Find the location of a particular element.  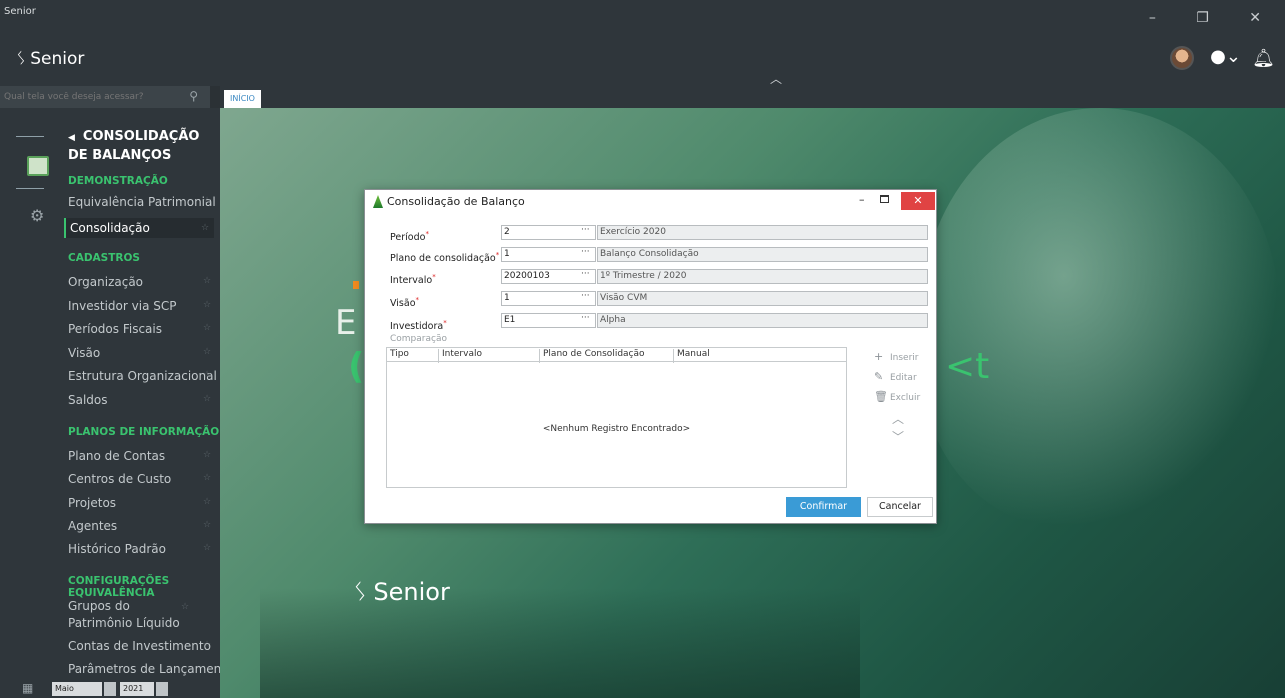

intervalo-lookup-button: ··· is located at coordinates (585, 274).